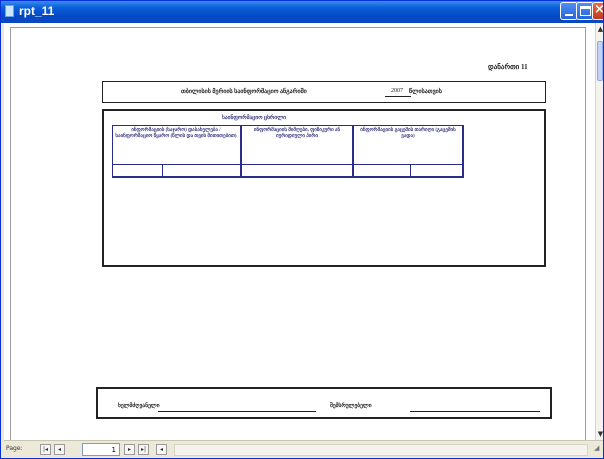 The image size is (604, 459). I want to click on window-title: rpt_11, so click(37, 11).